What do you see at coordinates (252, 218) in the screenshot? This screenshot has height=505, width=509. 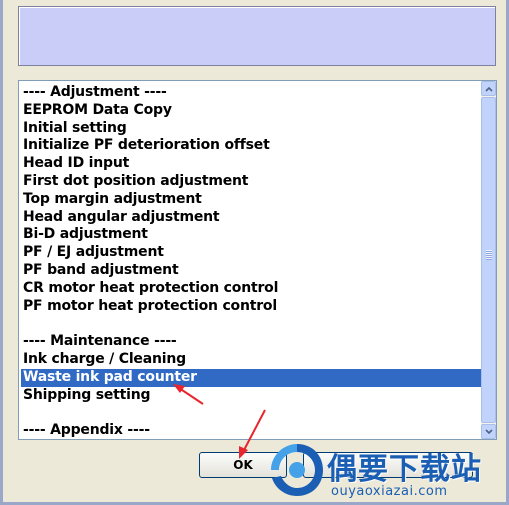 I see `list-item: Head angular adjustment` at bounding box center [252, 218].